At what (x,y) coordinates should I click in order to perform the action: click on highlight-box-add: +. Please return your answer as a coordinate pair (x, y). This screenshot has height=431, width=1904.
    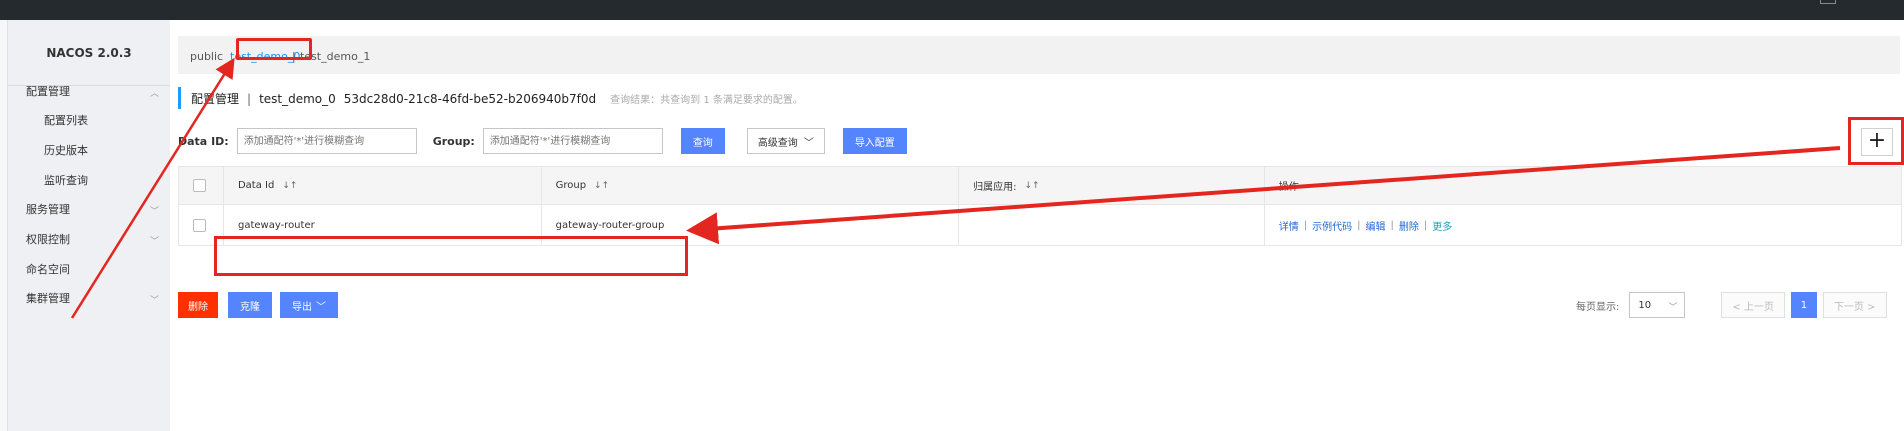
    Looking at the image, I should click on (1876, 141).